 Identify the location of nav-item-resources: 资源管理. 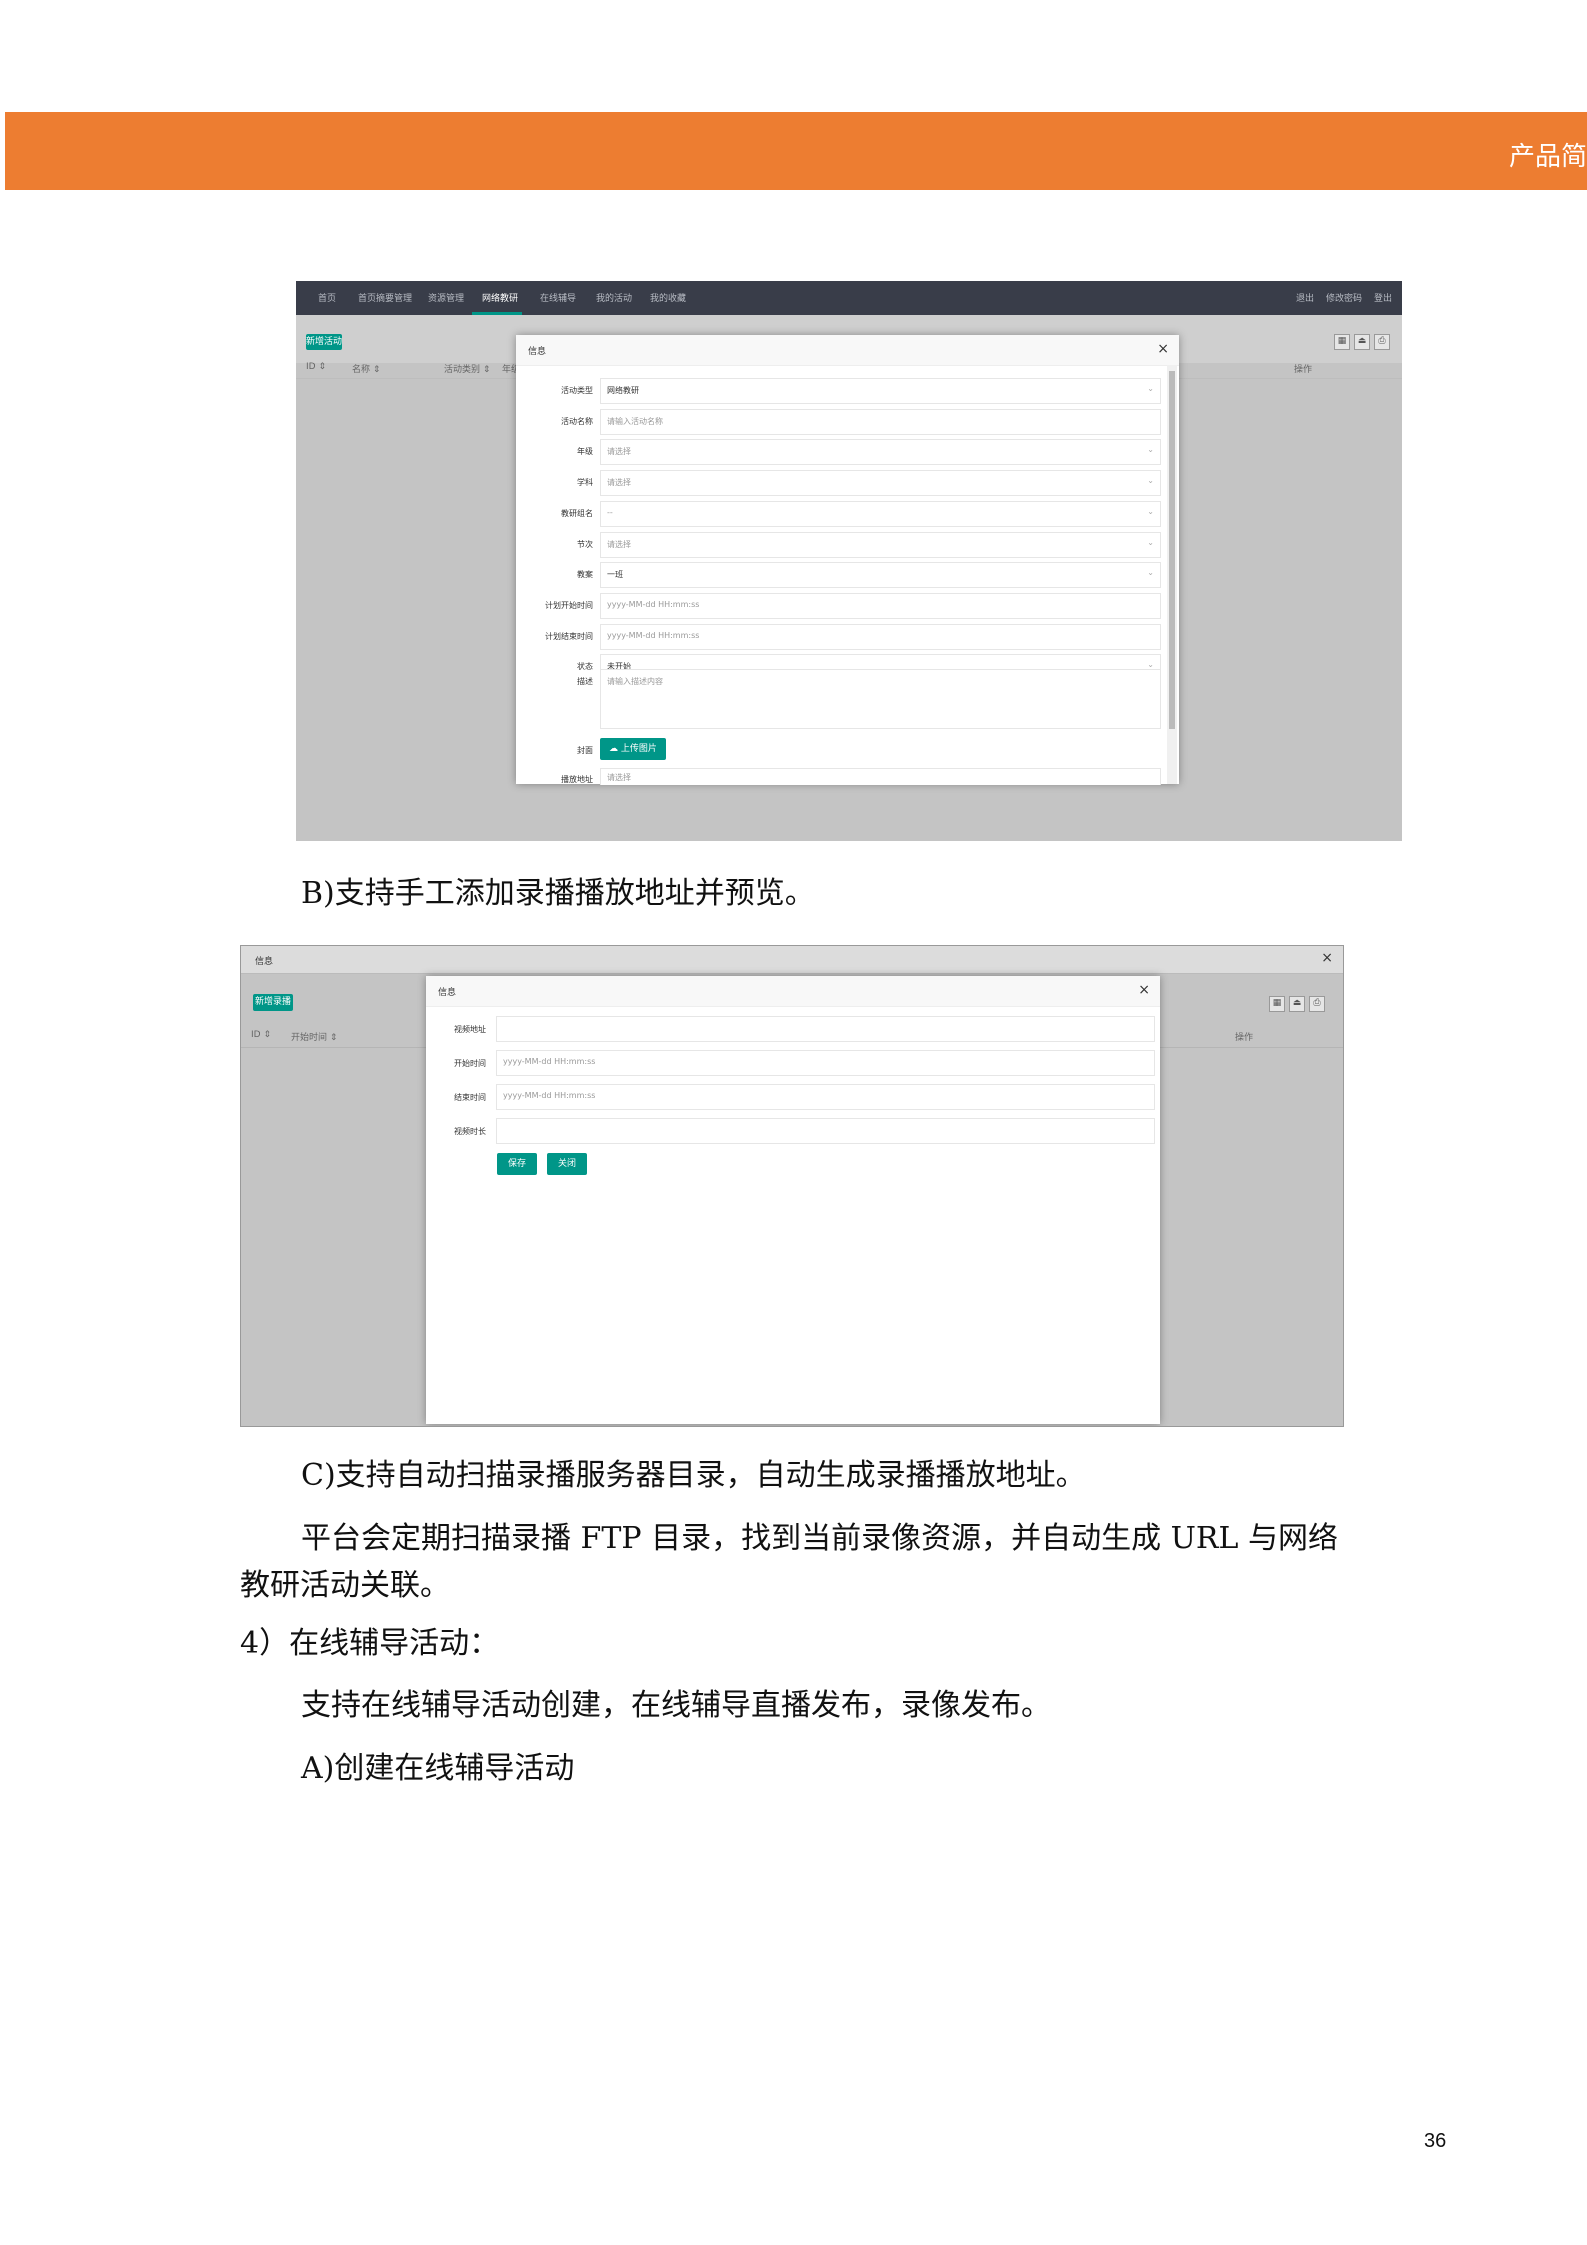
(446, 297).